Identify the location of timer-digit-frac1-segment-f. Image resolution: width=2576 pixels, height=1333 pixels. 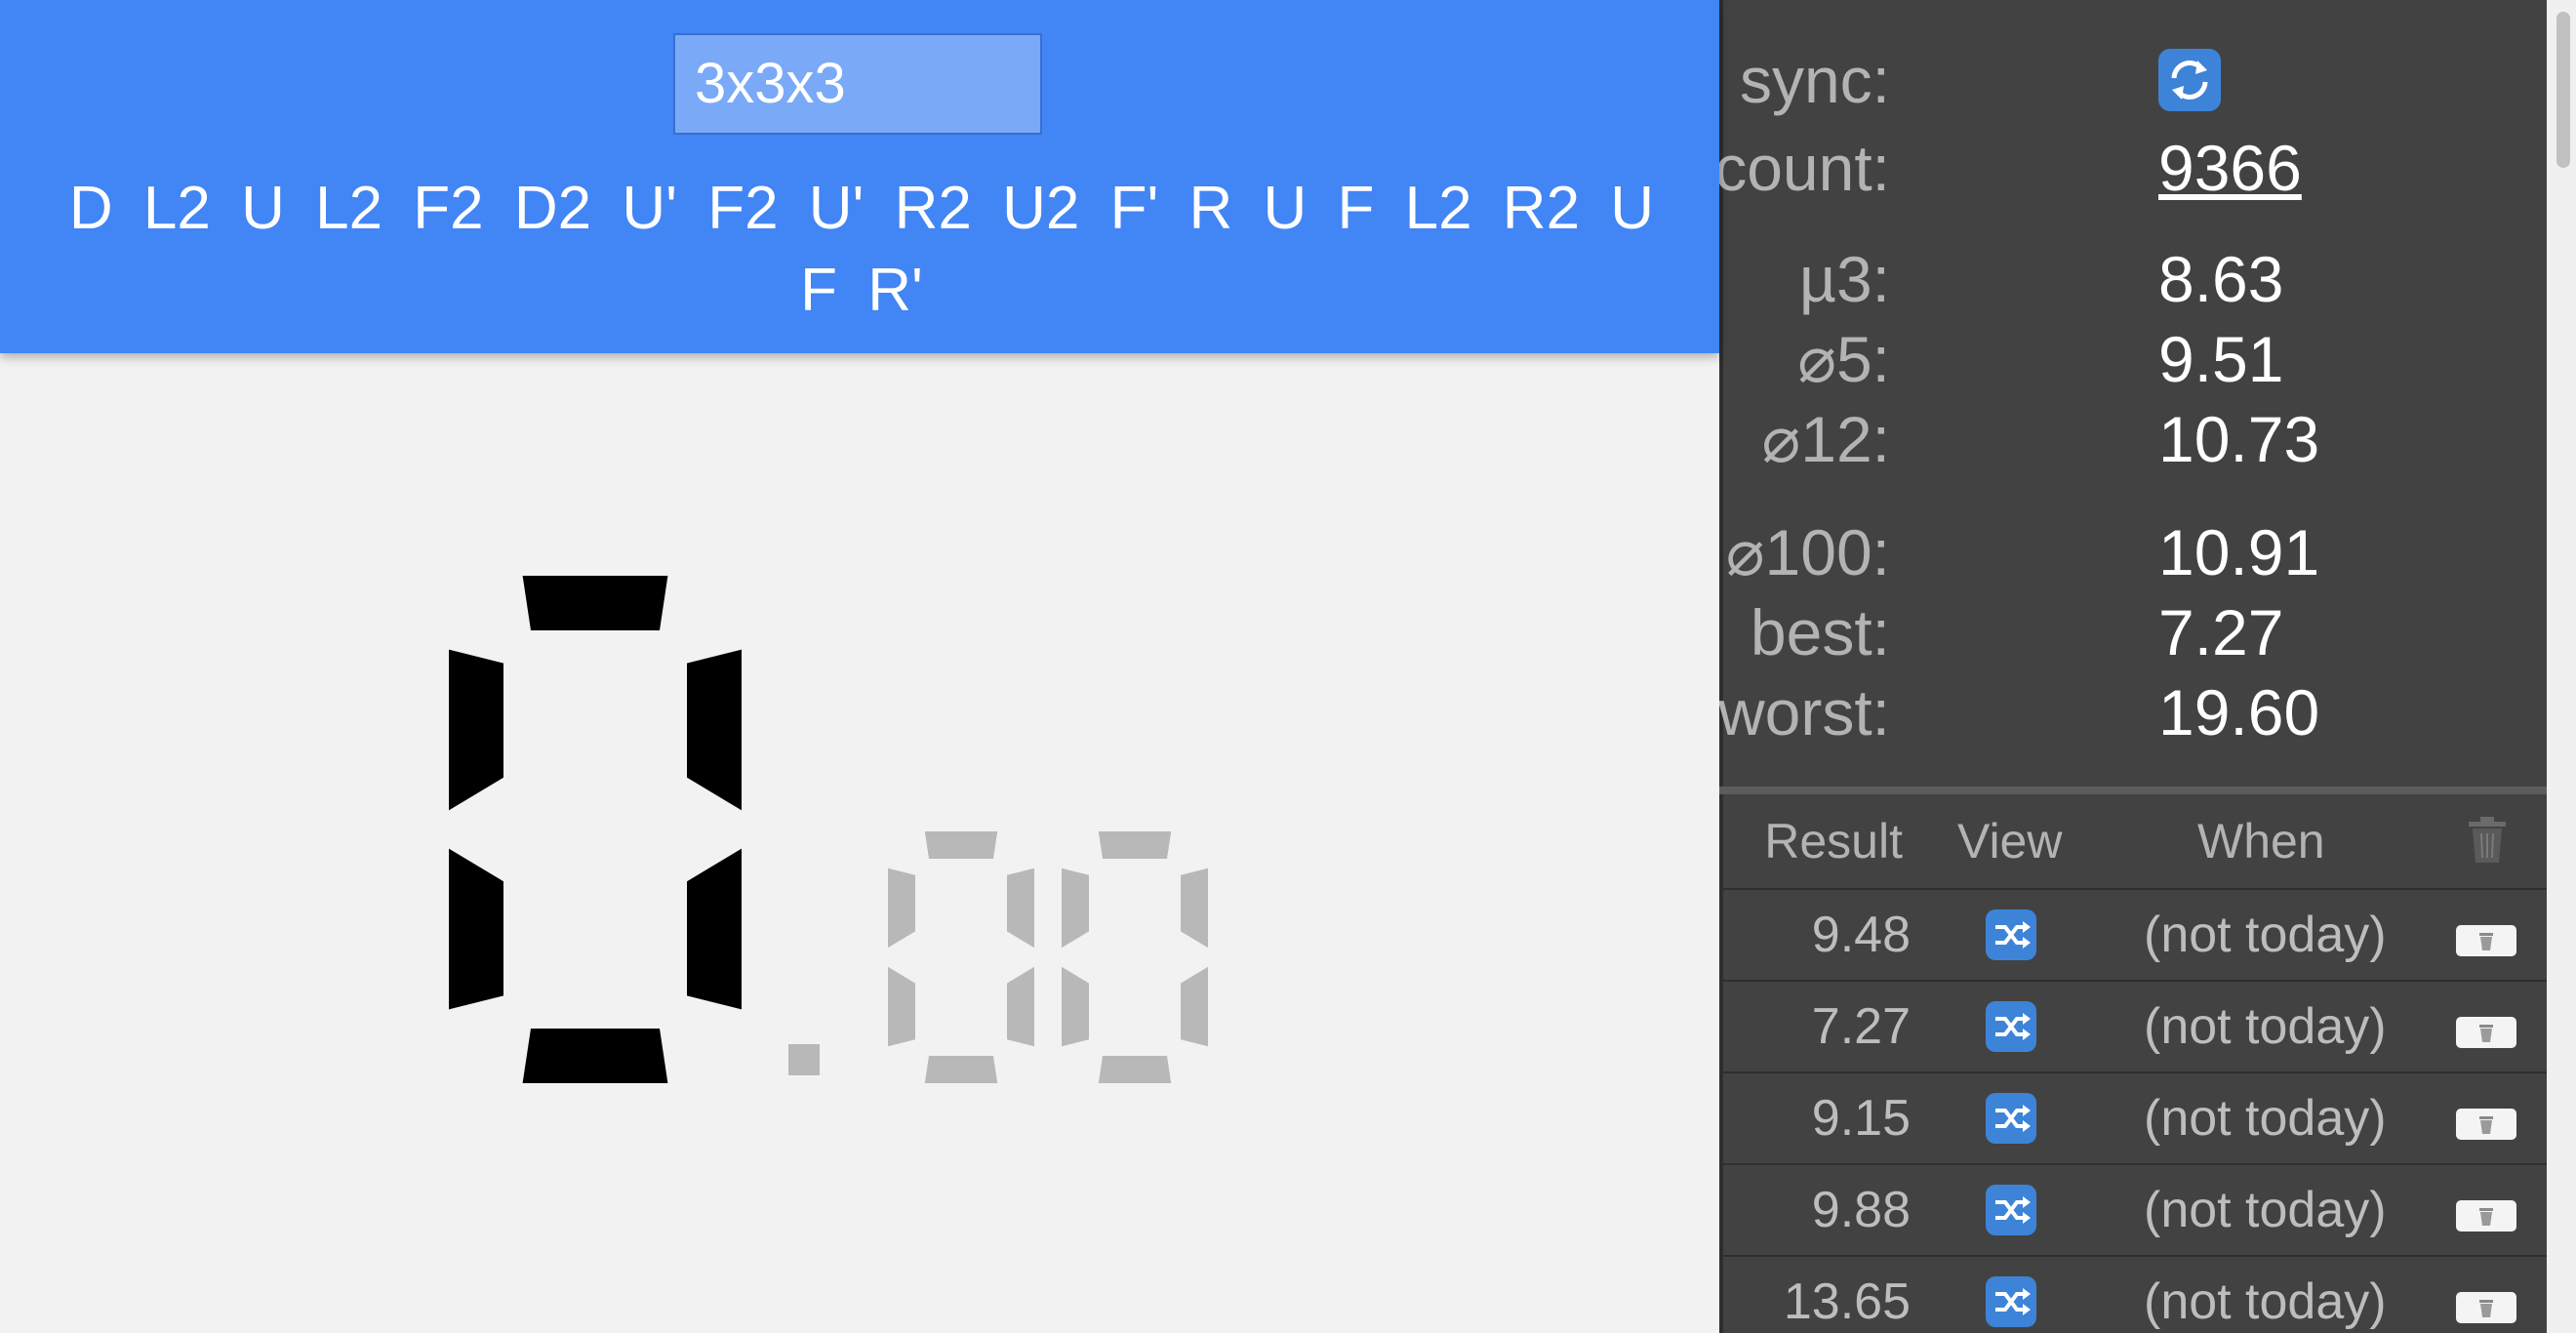
(1075, 909).